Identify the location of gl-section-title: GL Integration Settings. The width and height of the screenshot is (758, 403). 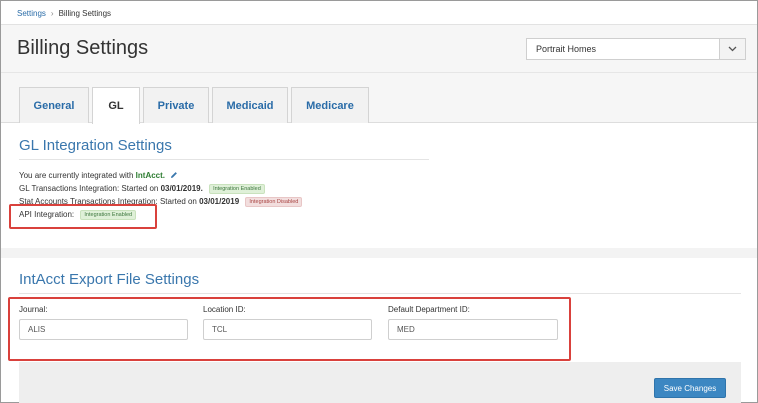
(95, 145).